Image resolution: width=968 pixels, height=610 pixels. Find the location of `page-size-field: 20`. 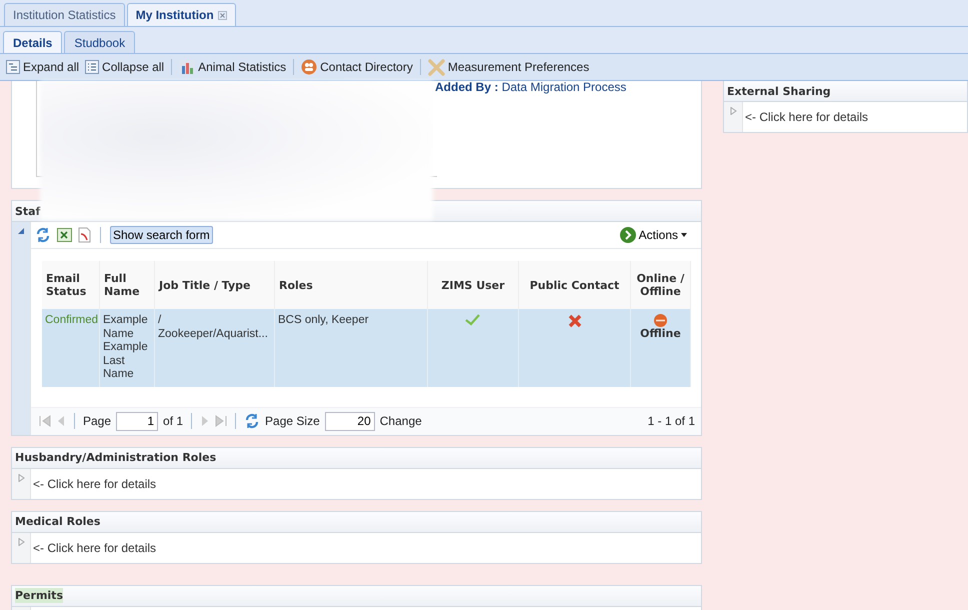

page-size-field: 20 is located at coordinates (349, 421).